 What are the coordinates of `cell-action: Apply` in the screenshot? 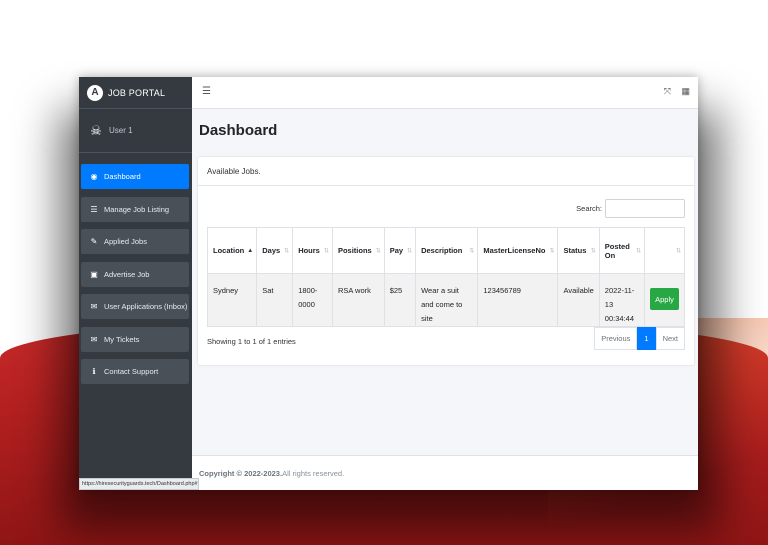 It's located at (664, 300).